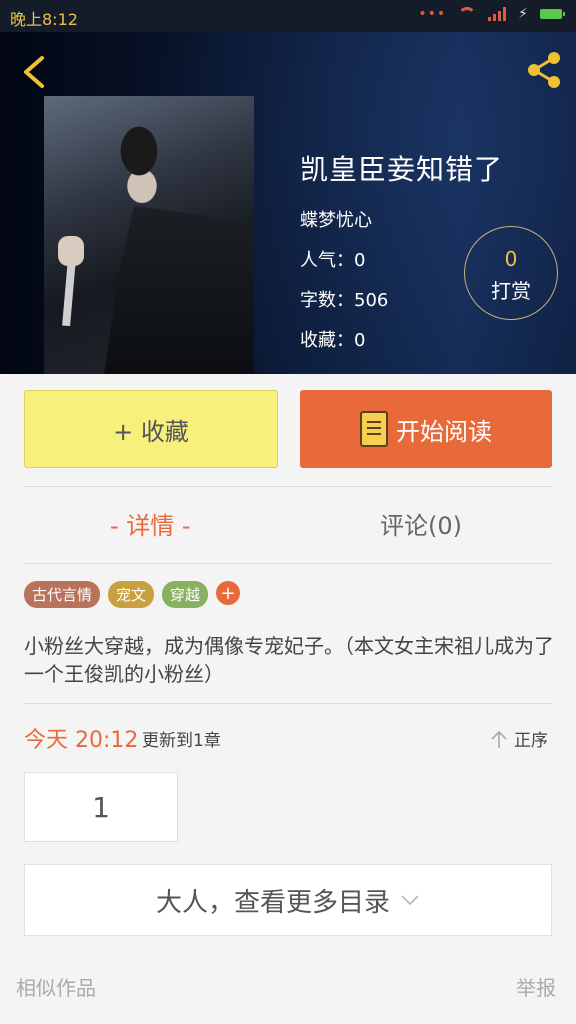  Describe the element at coordinates (531, 741) in the screenshot. I see `sort-order-label: 正序` at that location.